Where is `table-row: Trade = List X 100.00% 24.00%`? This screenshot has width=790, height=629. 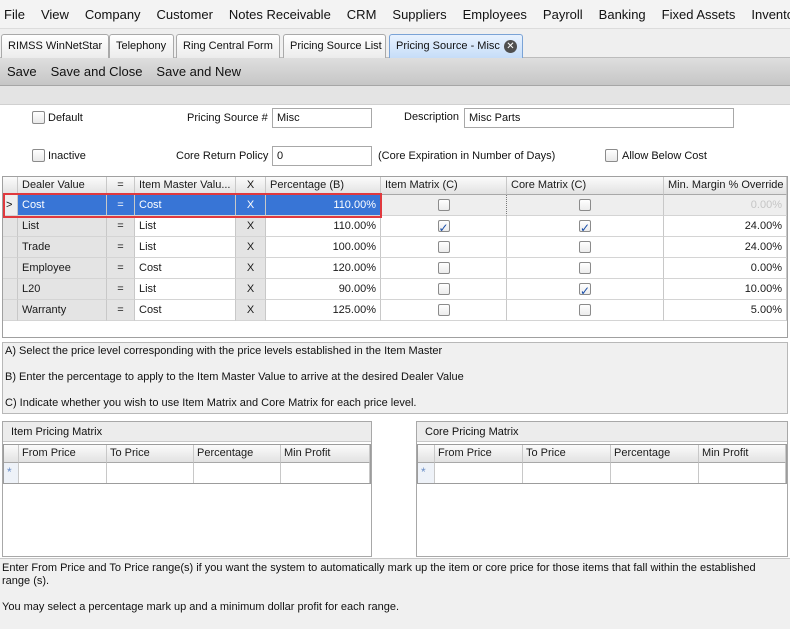
table-row: Trade = List X 100.00% 24.00% is located at coordinates (395, 247).